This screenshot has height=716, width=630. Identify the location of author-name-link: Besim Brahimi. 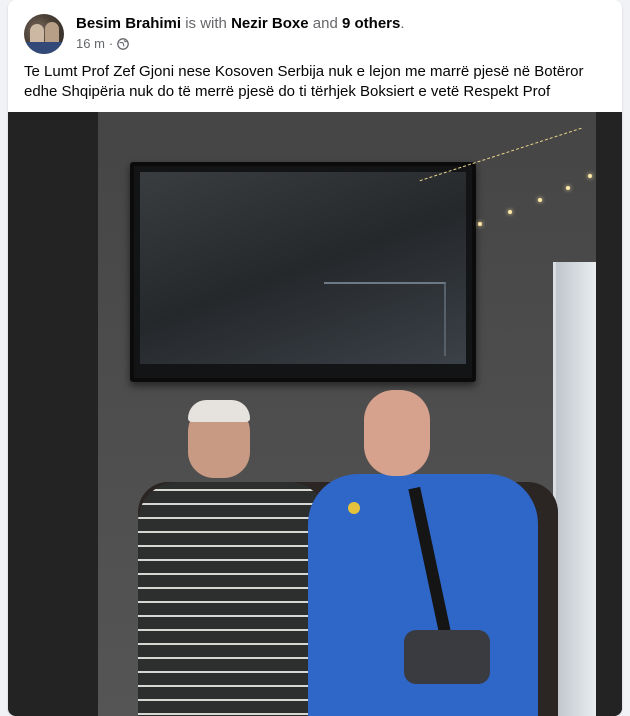
(128, 23).